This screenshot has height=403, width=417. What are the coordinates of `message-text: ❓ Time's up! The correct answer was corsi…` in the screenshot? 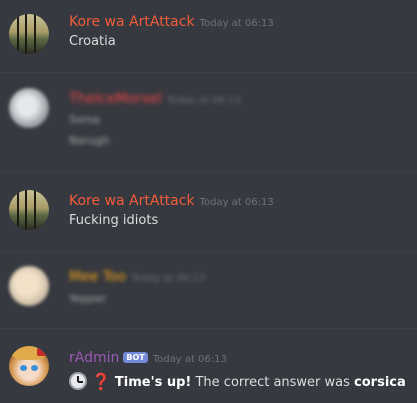 It's located at (237, 381).